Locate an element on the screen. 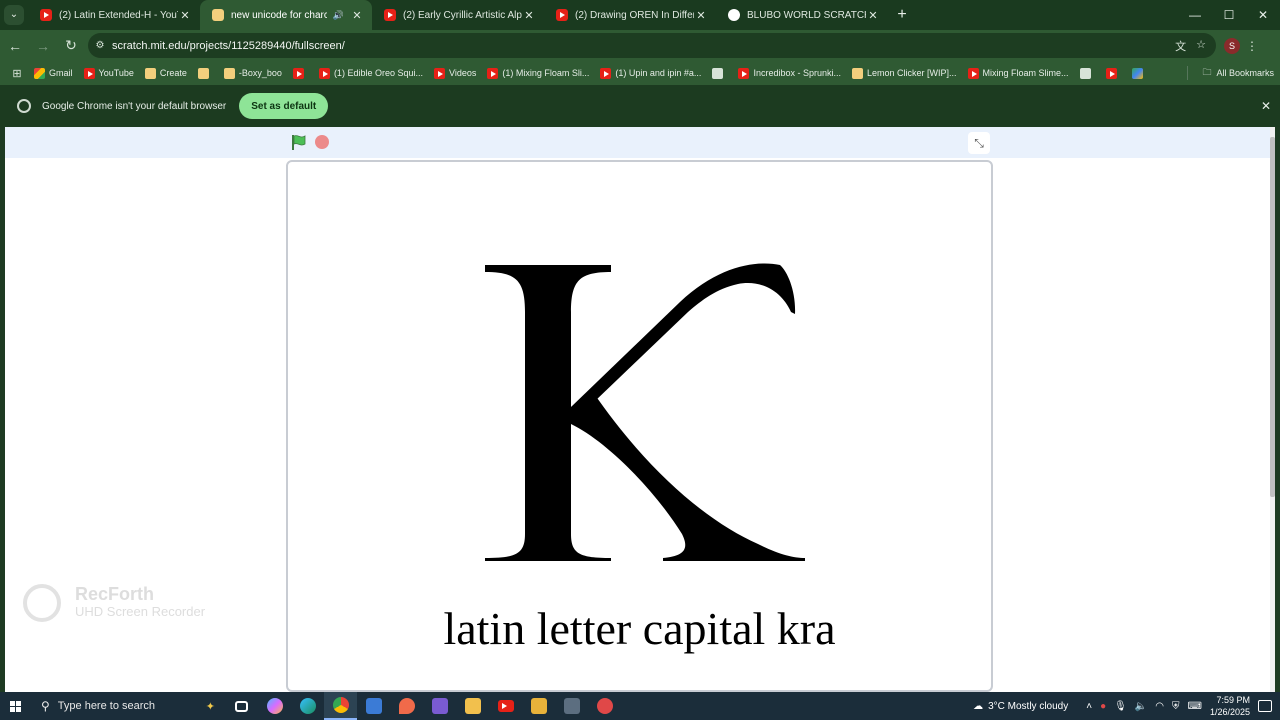 This screenshot has height=720, width=1280. clock: 7:59 PM 1/26/2025 is located at coordinates (1230, 706).